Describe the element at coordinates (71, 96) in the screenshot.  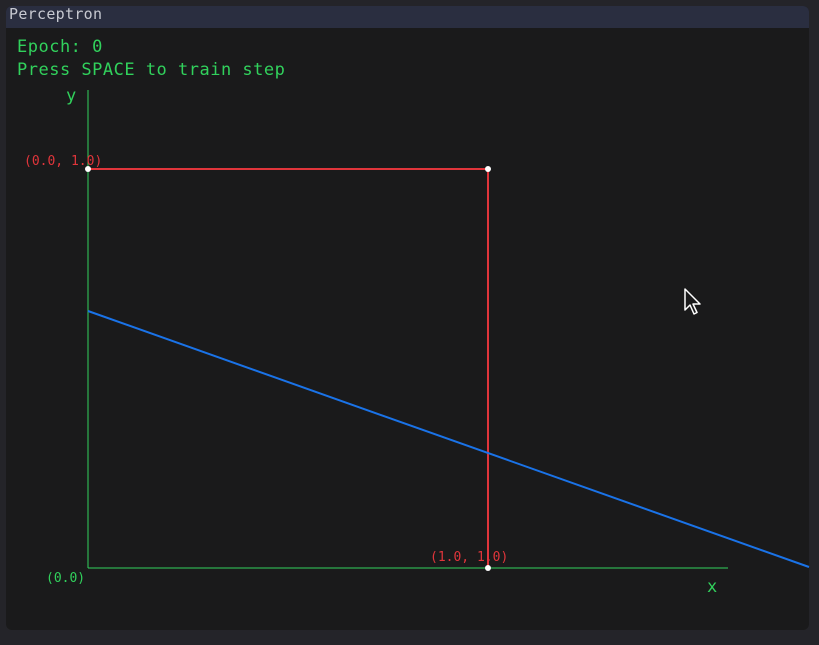
I see `y-axis-label: y` at that location.